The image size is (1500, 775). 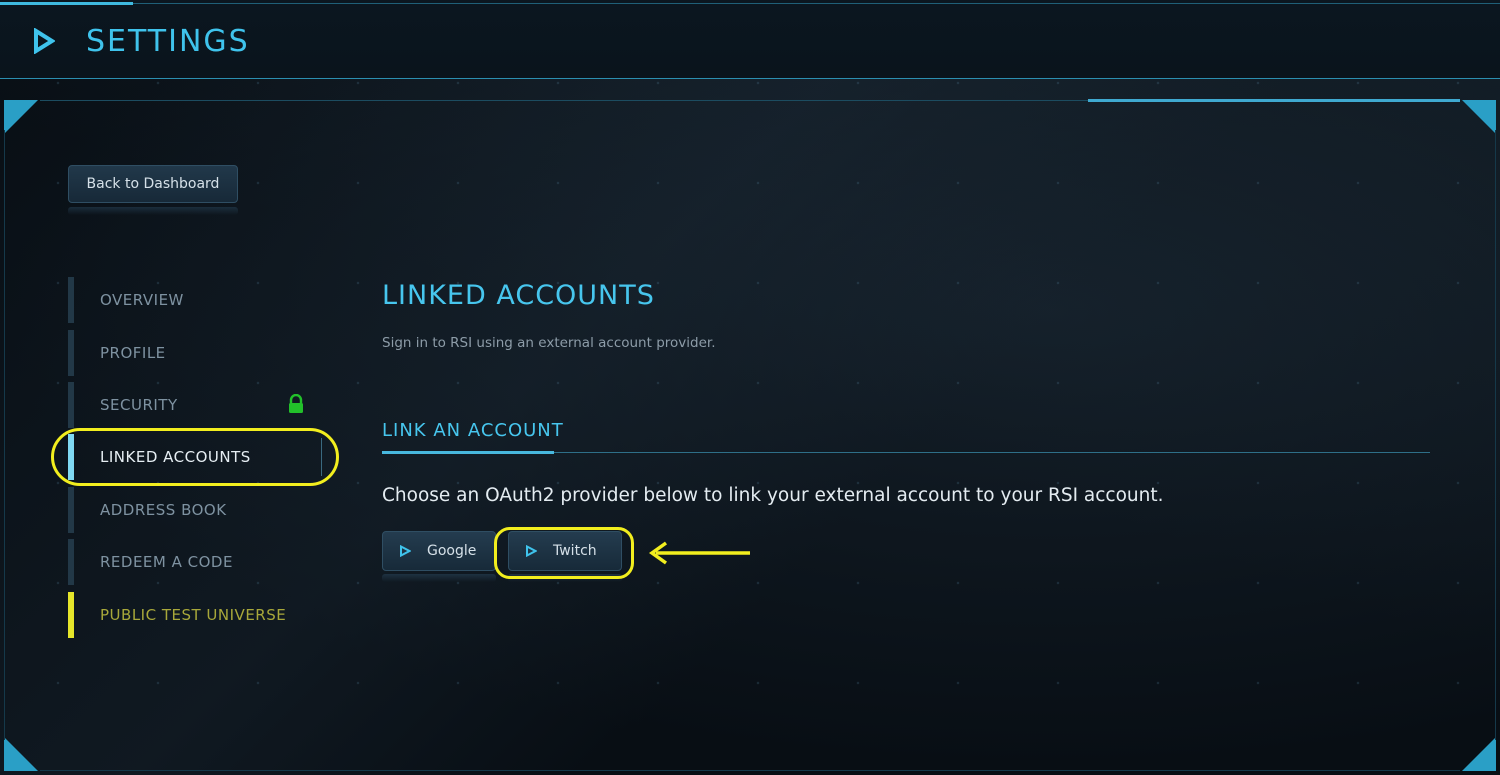 I want to click on highlight-linked-accounts, so click(x=195, y=457).